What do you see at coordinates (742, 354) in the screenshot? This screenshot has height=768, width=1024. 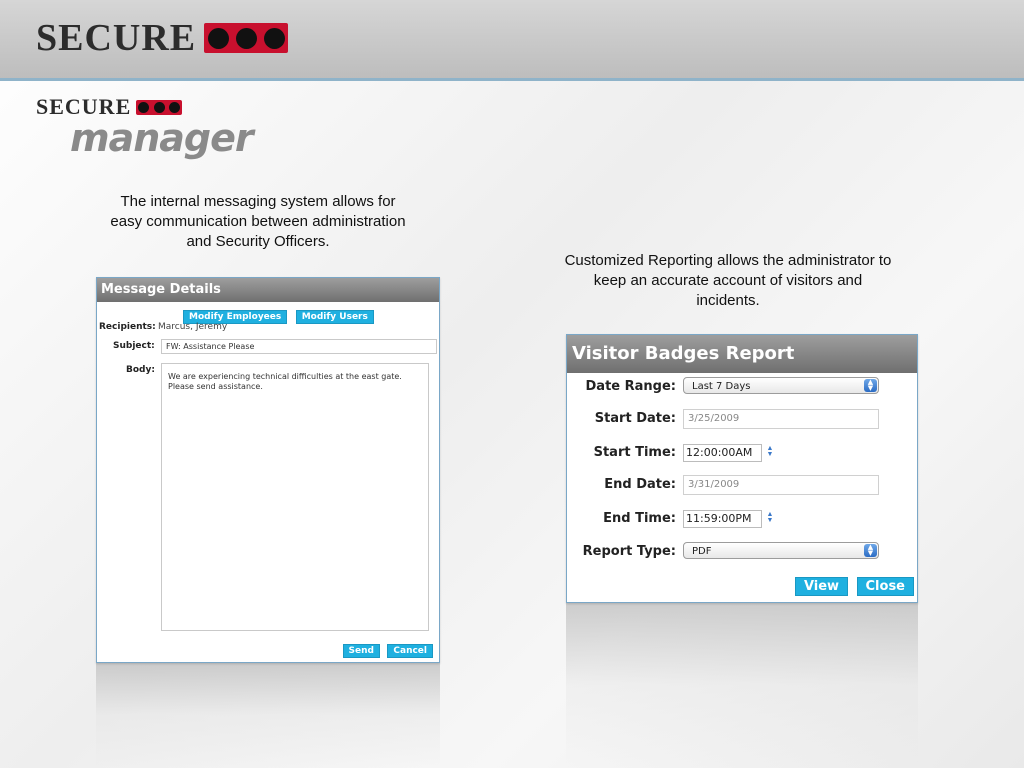 I see `report-title: Visitor Badges Report` at bounding box center [742, 354].